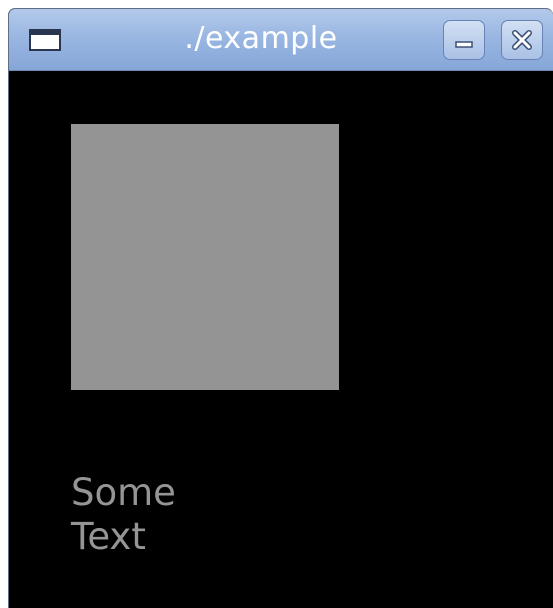 The image size is (553, 608). Describe the element at coordinates (45, 40) in the screenshot. I see `window-icon` at that location.